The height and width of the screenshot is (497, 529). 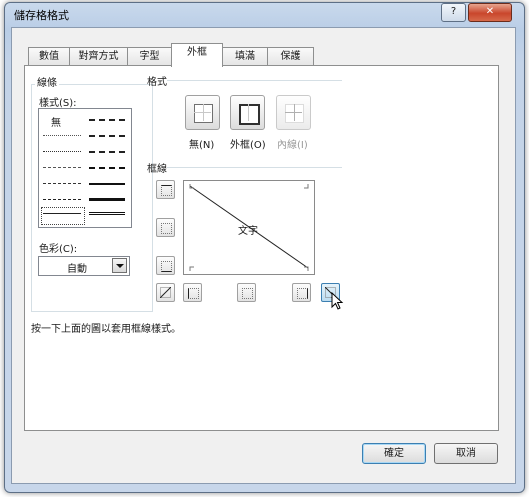 What do you see at coordinates (62, 199) in the screenshot?
I see `line-style-dashed` at bounding box center [62, 199].